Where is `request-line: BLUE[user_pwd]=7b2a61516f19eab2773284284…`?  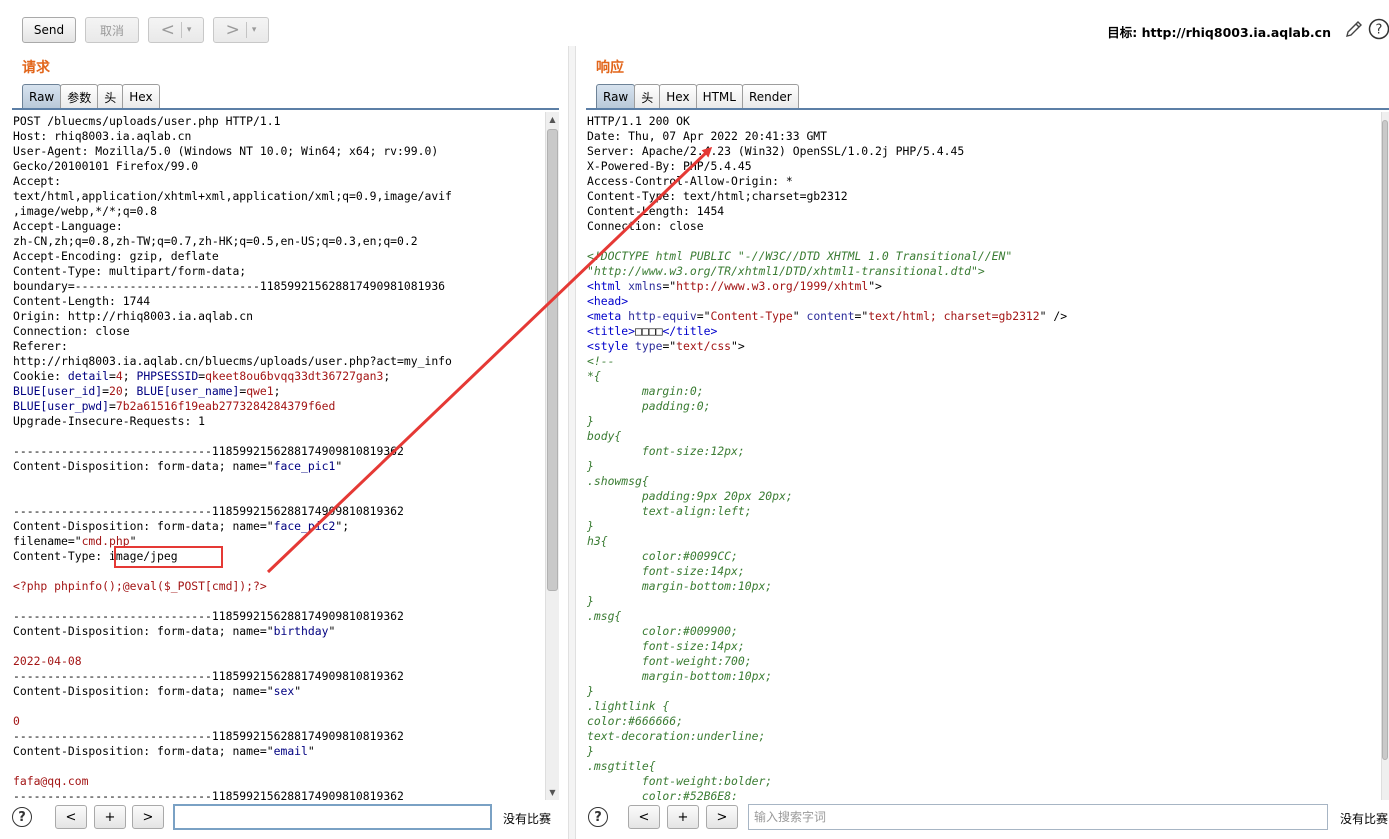 request-line: BLUE[user_pwd]=7b2a61516f19eab2773284284… is located at coordinates (279, 406).